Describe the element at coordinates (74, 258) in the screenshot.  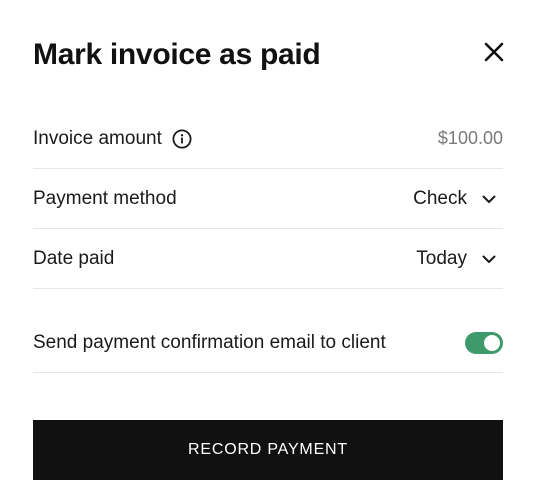
I see `date-paid-label: Date paid` at that location.